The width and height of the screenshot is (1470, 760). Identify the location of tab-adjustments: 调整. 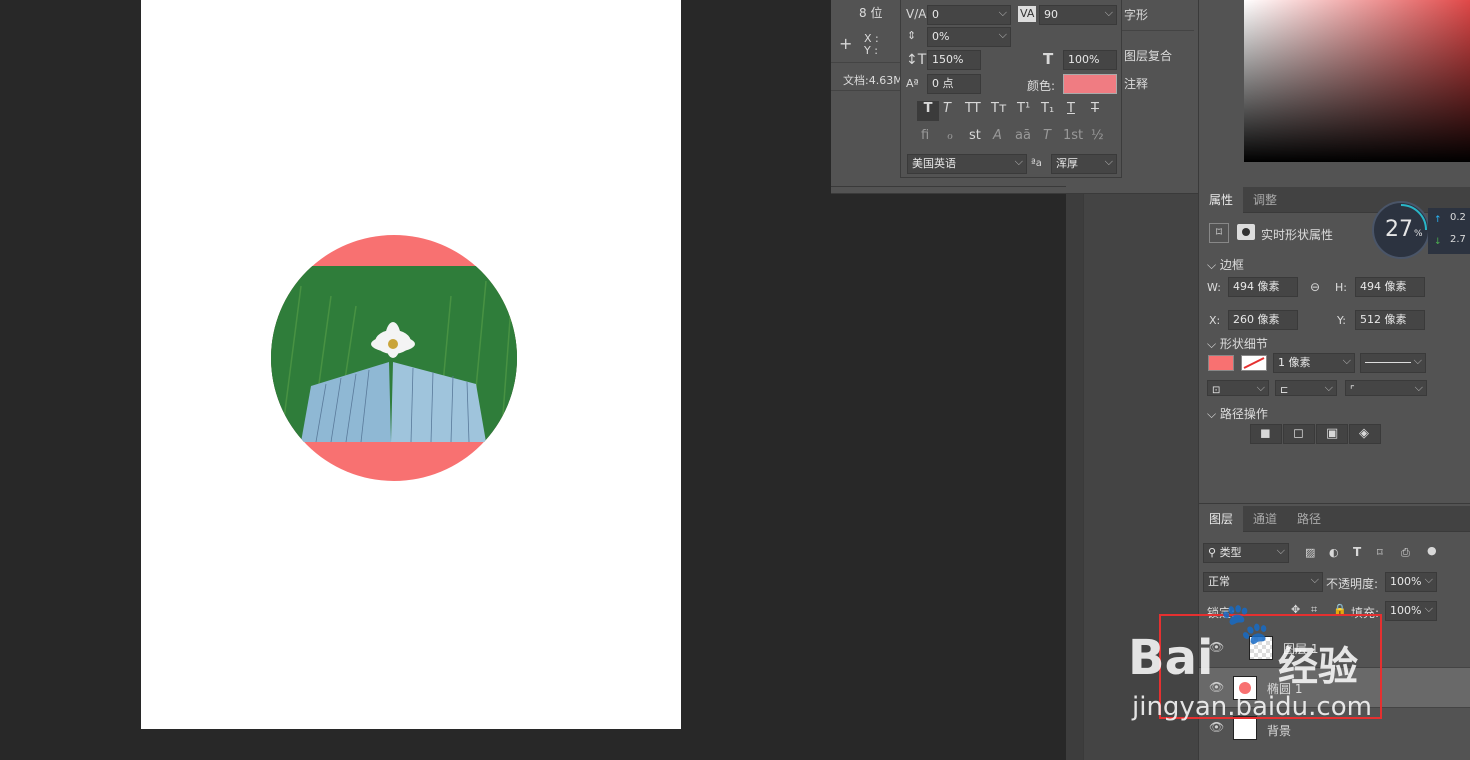
(1265, 200).